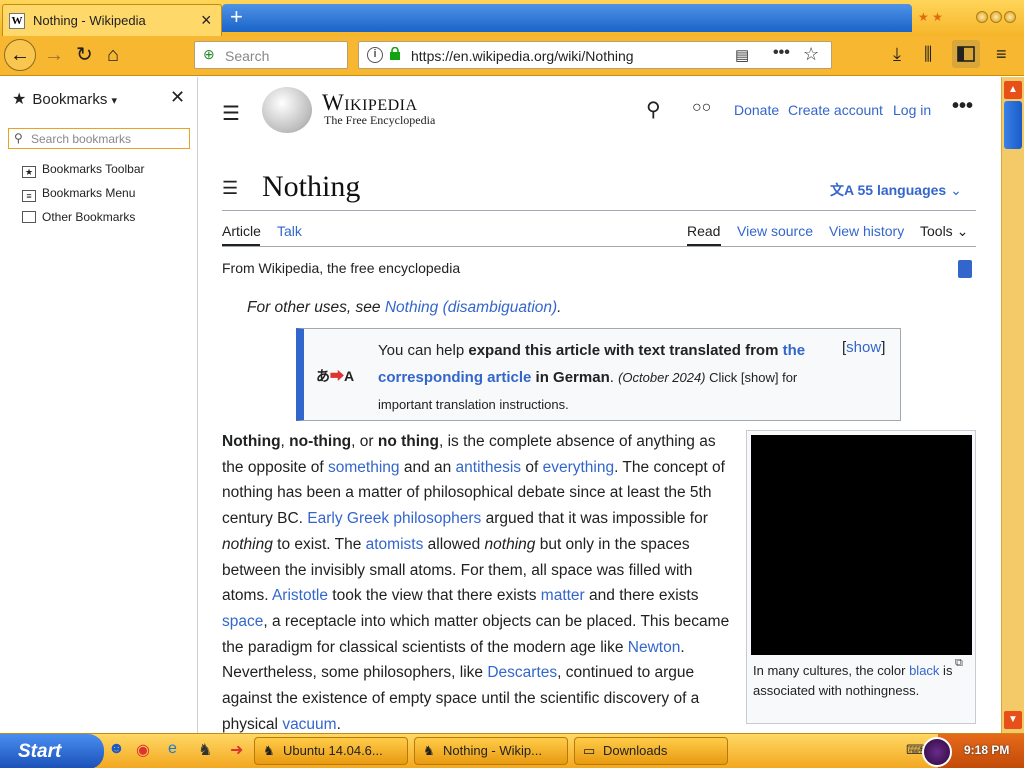 This screenshot has height=768, width=1024. I want to click on protection-lock-icon, so click(965, 269).